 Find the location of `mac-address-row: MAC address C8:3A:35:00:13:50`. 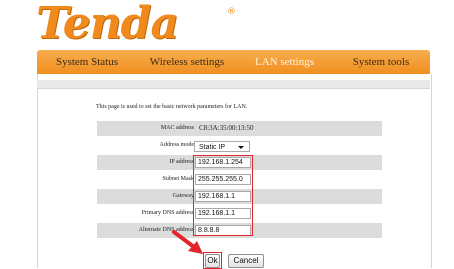

mac-address-row: MAC address C8:3A:35:00:13:50 is located at coordinates (239, 128).